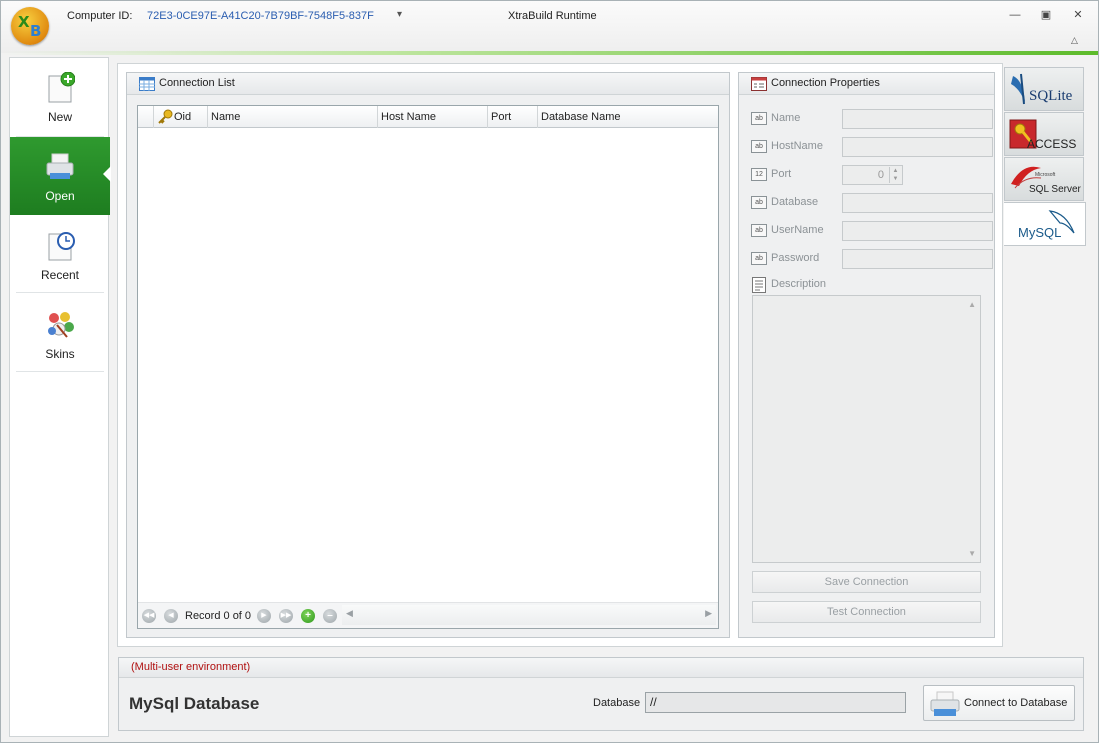 The height and width of the screenshot is (743, 1099). What do you see at coordinates (60, 166) in the screenshot?
I see `open-printer-icon` at bounding box center [60, 166].